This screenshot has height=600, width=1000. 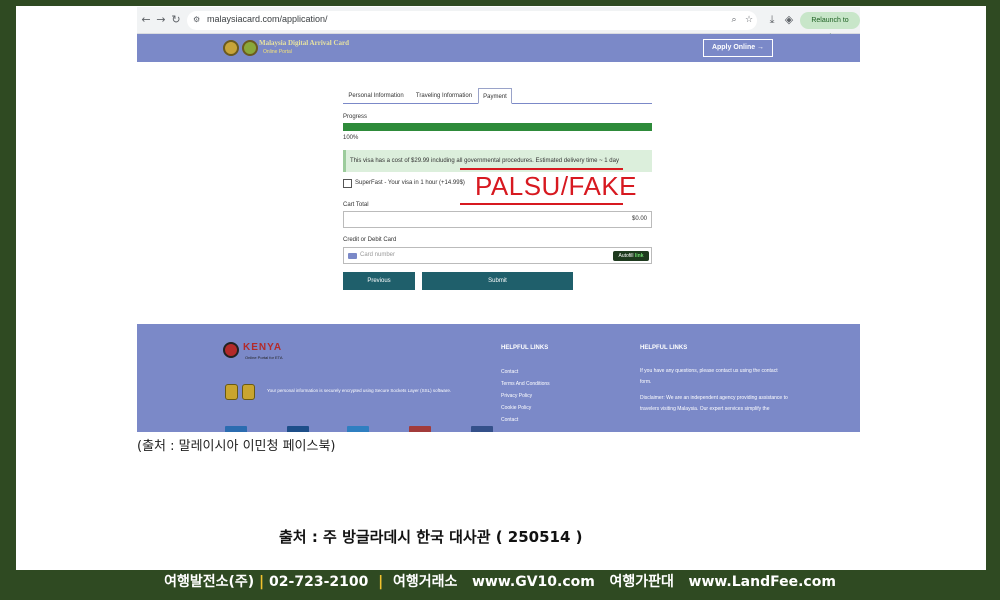 I want to click on download-icon: ⤓, so click(x=772, y=20).